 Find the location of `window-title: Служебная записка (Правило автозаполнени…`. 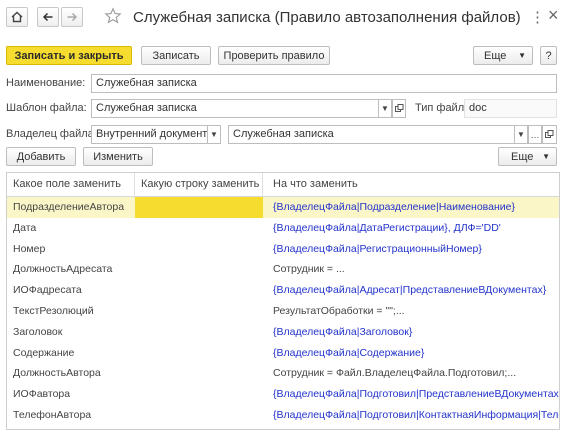

window-title: Служебная записка (Правило автозаполнени… is located at coordinates (327, 17).